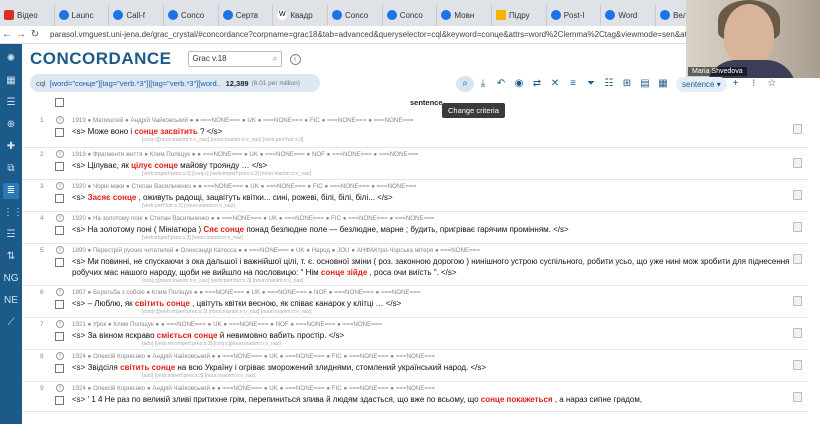 This screenshot has height=424, width=820. What do you see at coordinates (99, 197) in the screenshot?
I see `keyword-1: Засяє` at bounding box center [99, 197].